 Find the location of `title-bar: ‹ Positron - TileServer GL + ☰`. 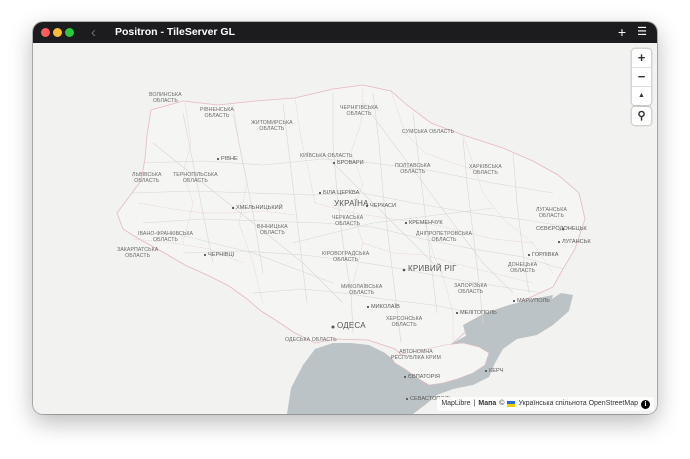

title-bar: ‹ Positron - TileServer GL + ☰ is located at coordinates (345, 32).